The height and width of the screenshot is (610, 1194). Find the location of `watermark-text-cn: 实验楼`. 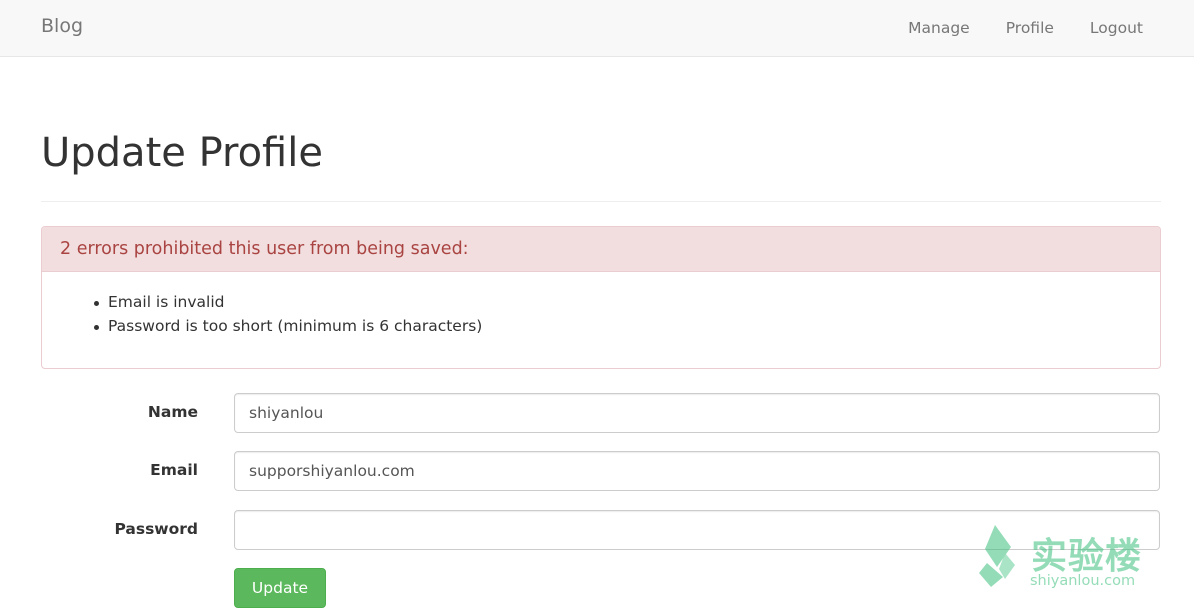

watermark-text-cn: 实验楼 is located at coordinates (1087, 556).